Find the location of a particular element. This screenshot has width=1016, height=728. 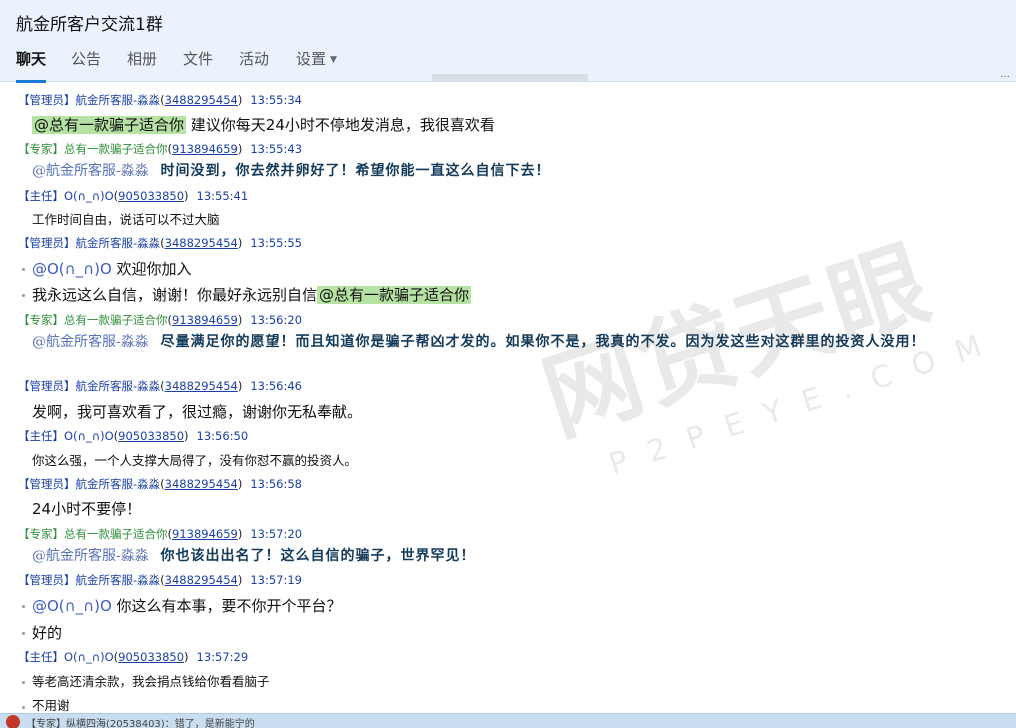

more-icon: ··· is located at coordinates (1005, 77).